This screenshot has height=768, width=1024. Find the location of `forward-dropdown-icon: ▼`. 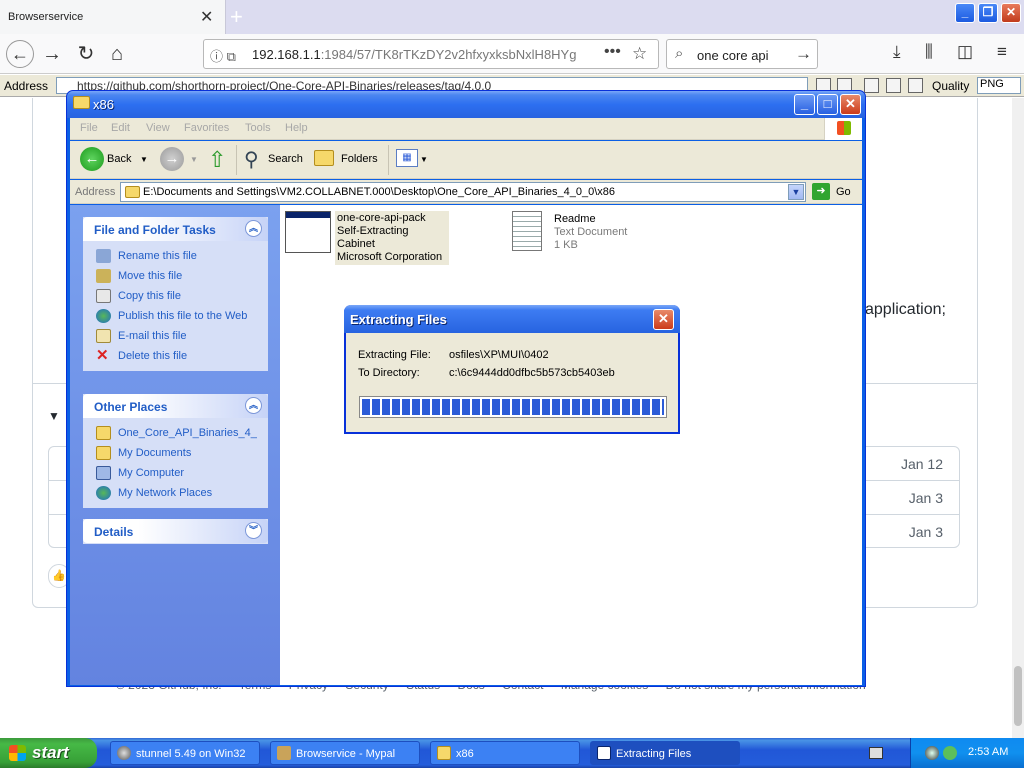

forward-dropdown-icon: ▼ is located at coordinates (194, 159).